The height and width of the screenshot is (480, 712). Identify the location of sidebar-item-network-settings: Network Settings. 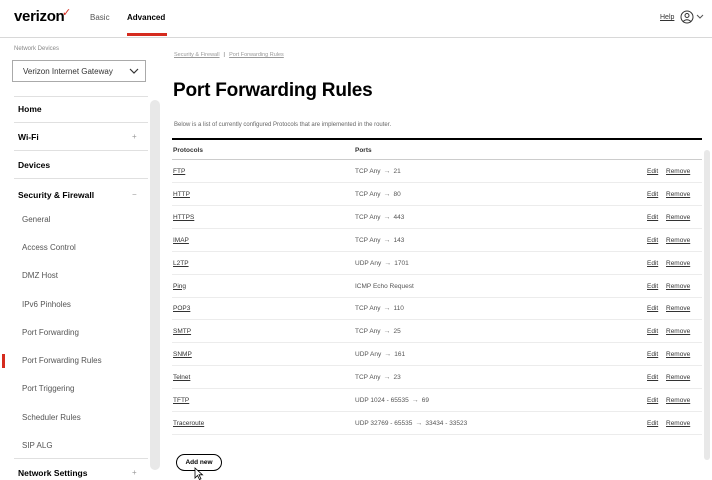
(74, 473).